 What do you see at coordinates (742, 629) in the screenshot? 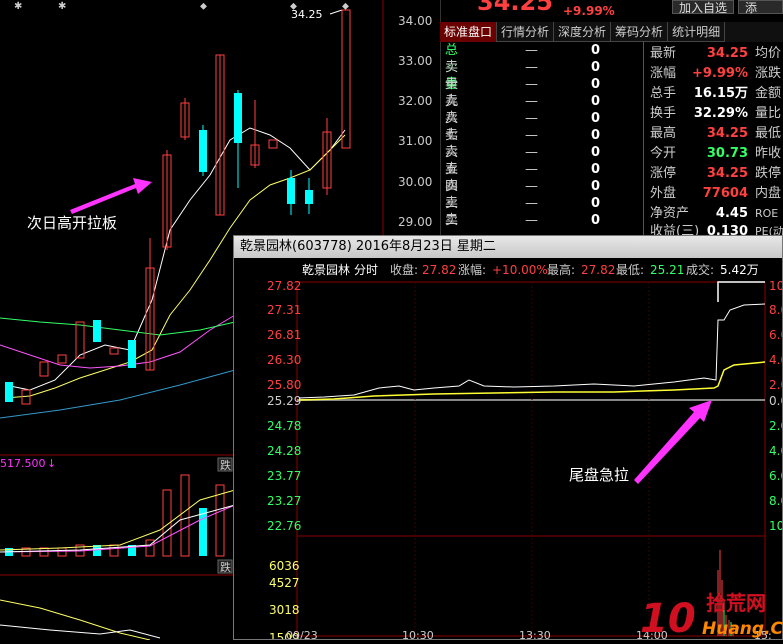
I see `watermark-url: Huang.CN` at bounding box center [742, 629].